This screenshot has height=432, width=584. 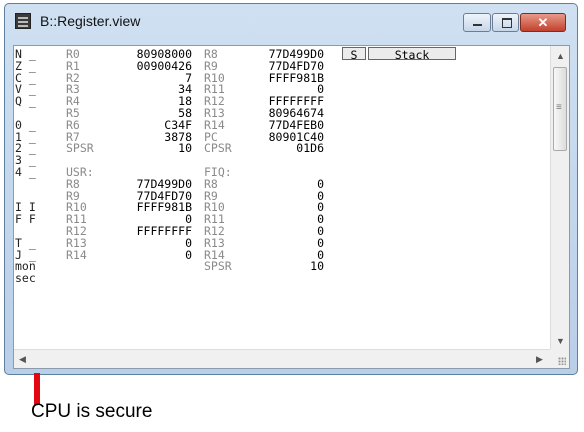 I want to click on flag-cell: 4 _, so click(x=25, y=172).